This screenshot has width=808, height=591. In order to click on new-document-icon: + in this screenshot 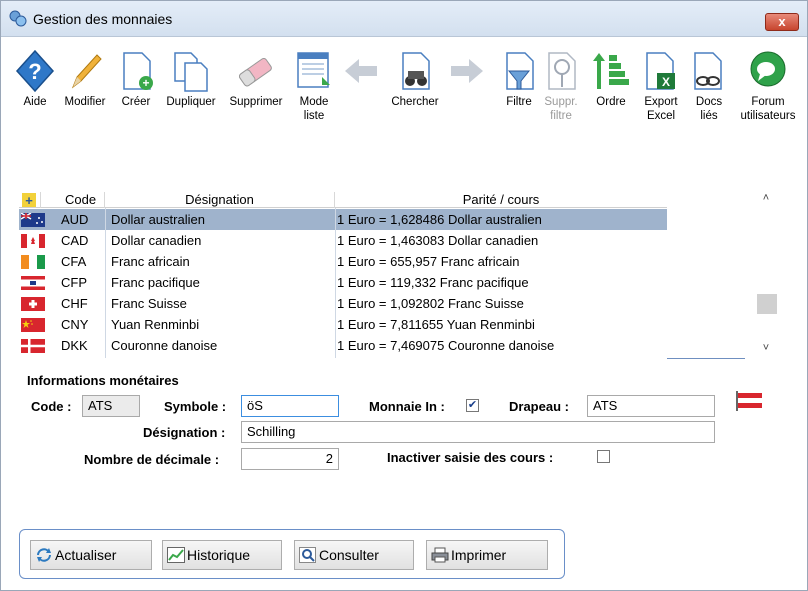, I will do `click(138, 71)`.